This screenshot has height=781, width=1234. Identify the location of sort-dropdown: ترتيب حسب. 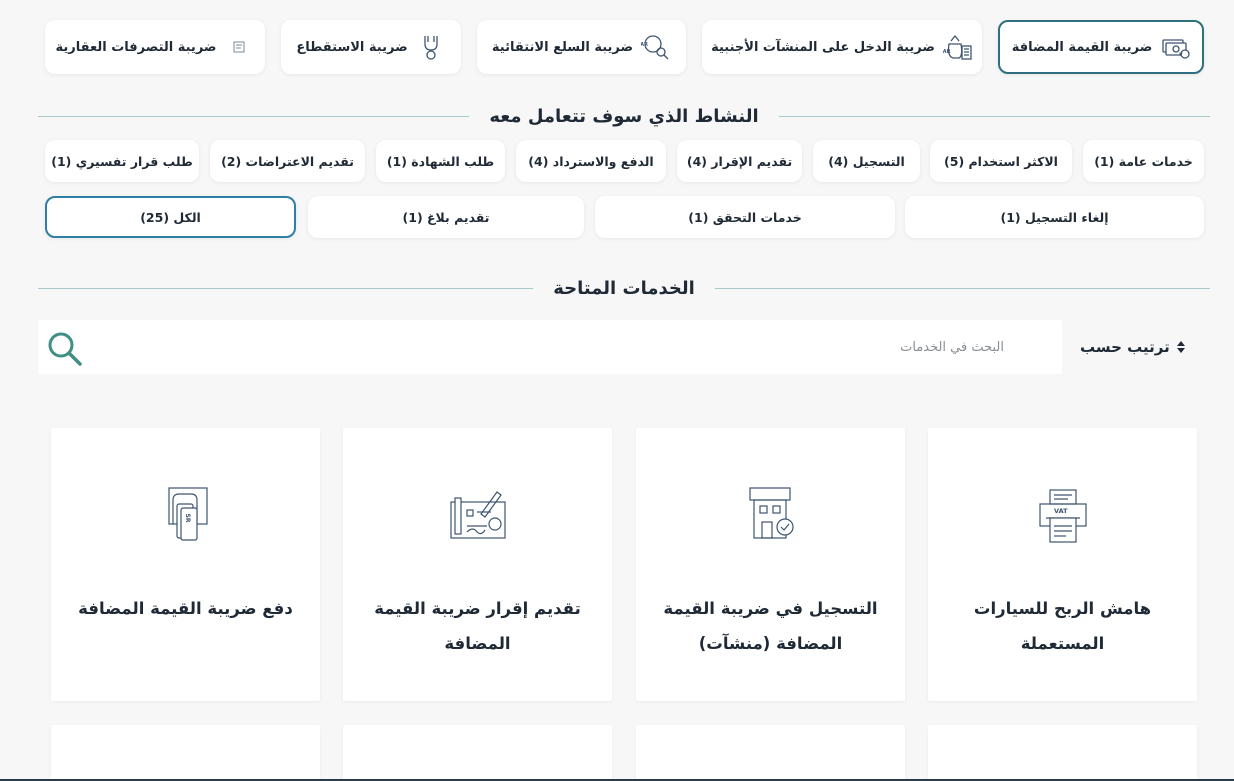
(1135, 347).